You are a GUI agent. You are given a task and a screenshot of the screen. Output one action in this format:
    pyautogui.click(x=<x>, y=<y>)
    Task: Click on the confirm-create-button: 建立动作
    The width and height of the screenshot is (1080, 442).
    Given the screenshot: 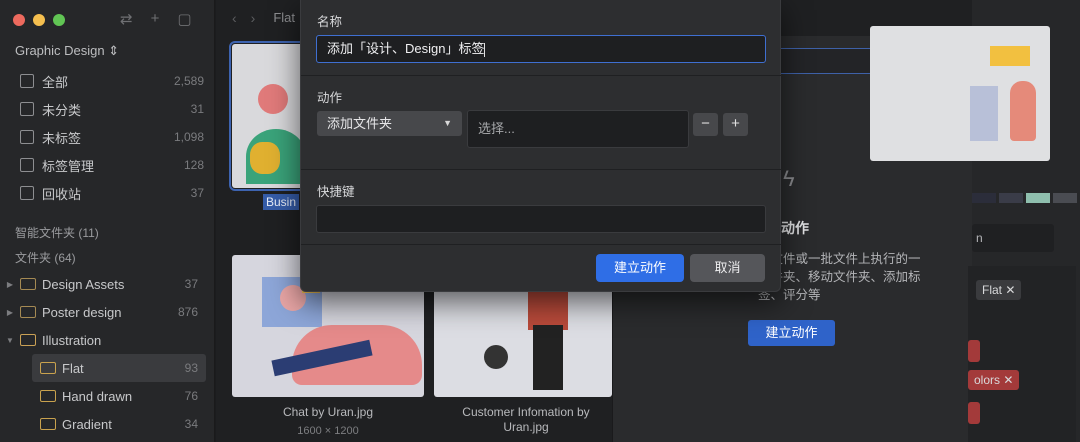 What is the action you would take?
    pyautogui.click(x=640, y=268)
    